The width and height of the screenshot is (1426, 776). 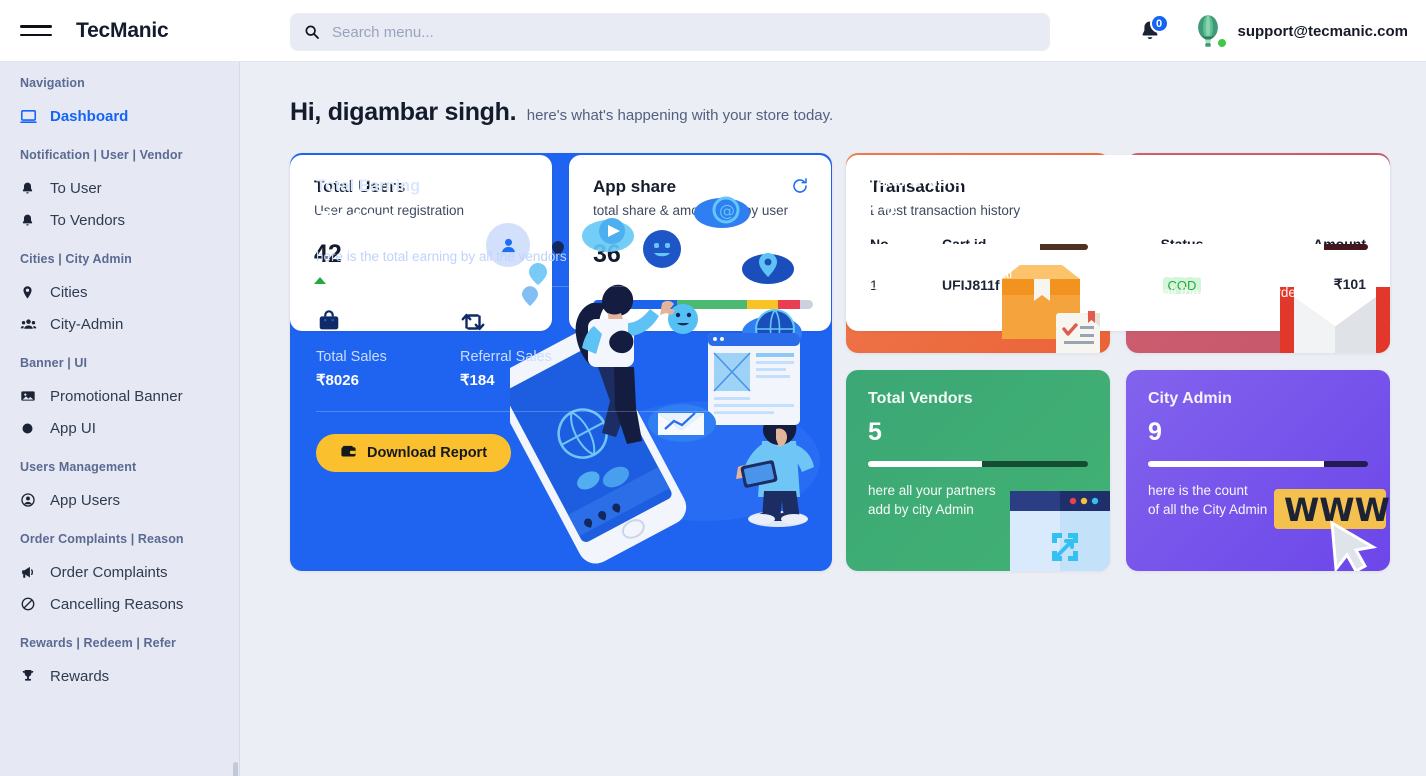 I want to click on sidebar-group-label: Rewards | Redeem | Refer, so click(x=98, y=643).